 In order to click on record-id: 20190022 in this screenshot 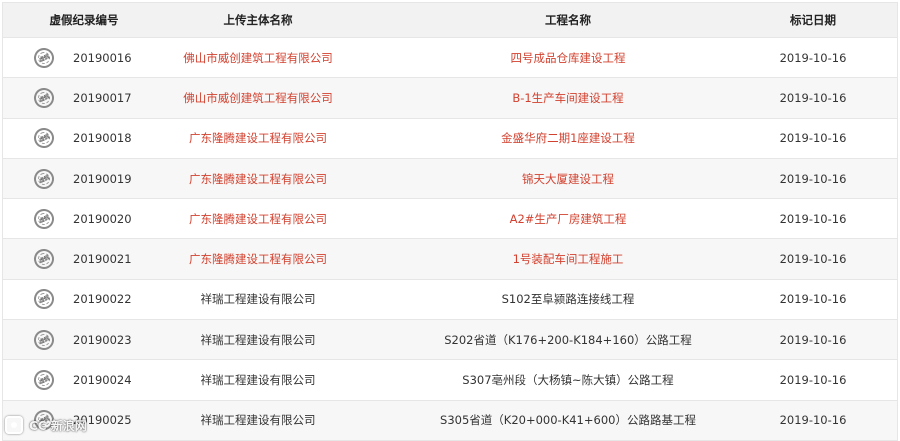, I will do `click(102, 299)`.